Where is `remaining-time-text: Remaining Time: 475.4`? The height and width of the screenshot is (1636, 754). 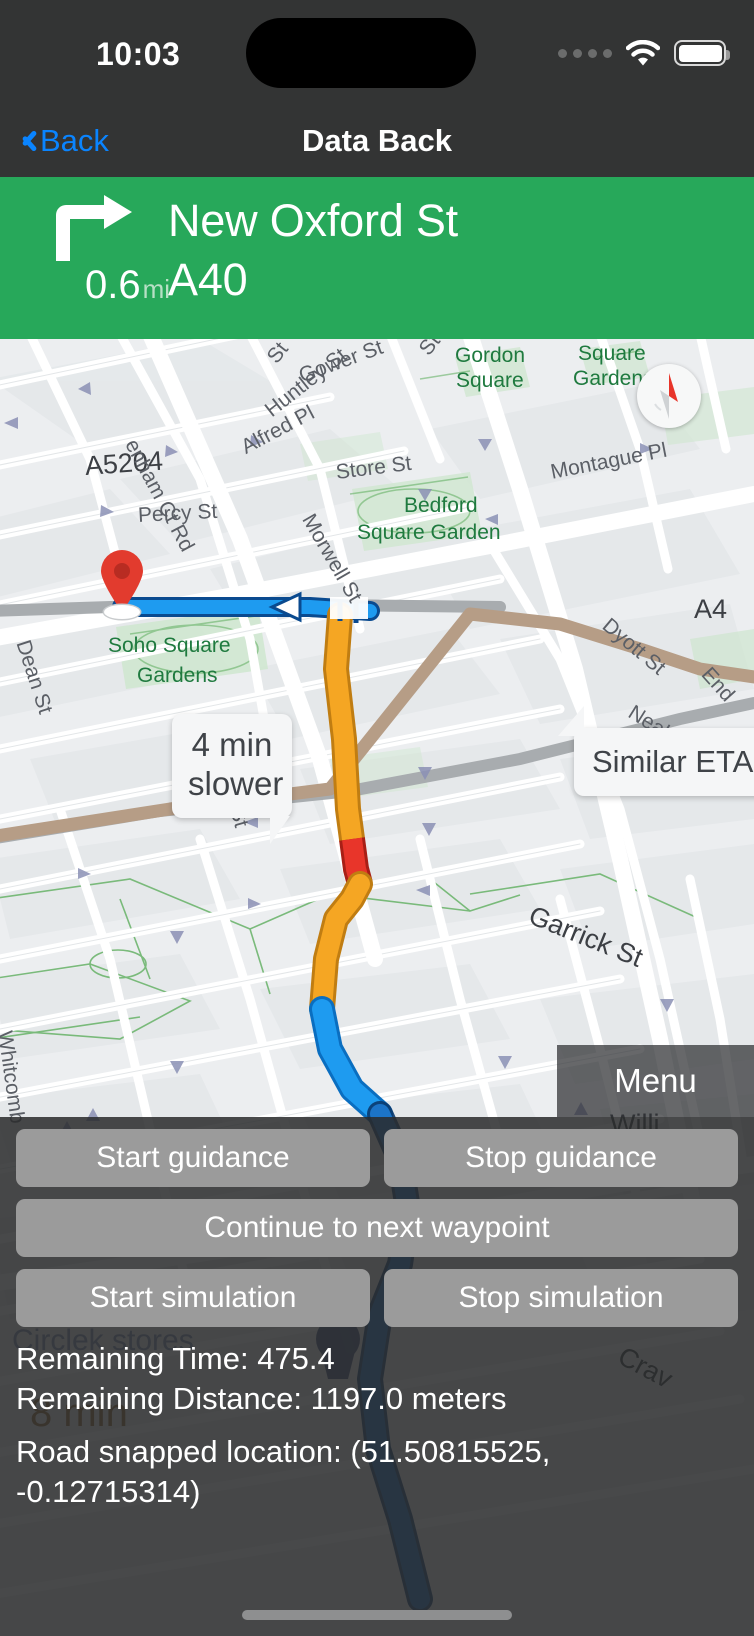
remaining-time-text: Remaining Time: 475.4 is located at coordinates (175, 1358).